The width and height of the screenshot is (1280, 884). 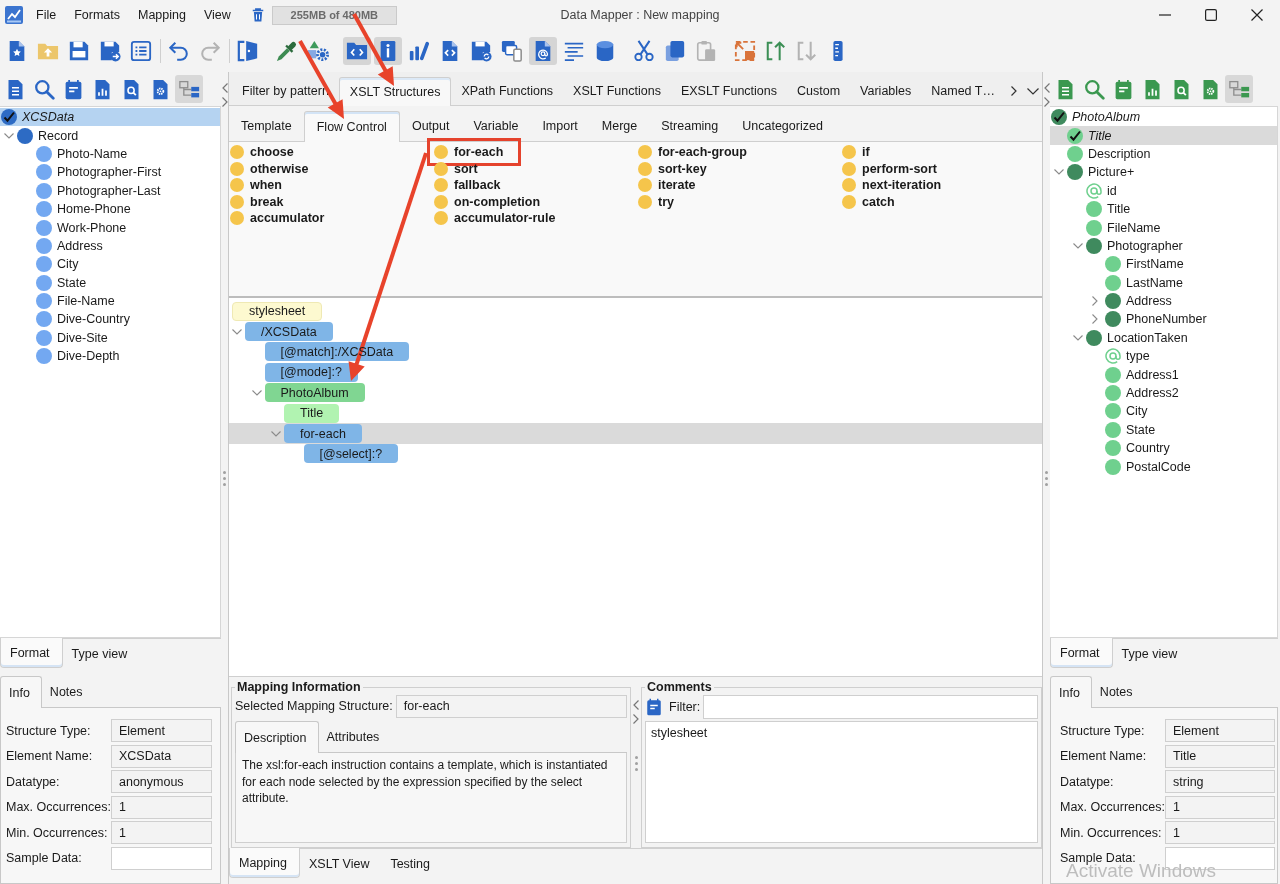 What do you see at coordinates (1163, 190) in the screenshot?
I see `tree-item: id` at bounding box center [1163, 190].